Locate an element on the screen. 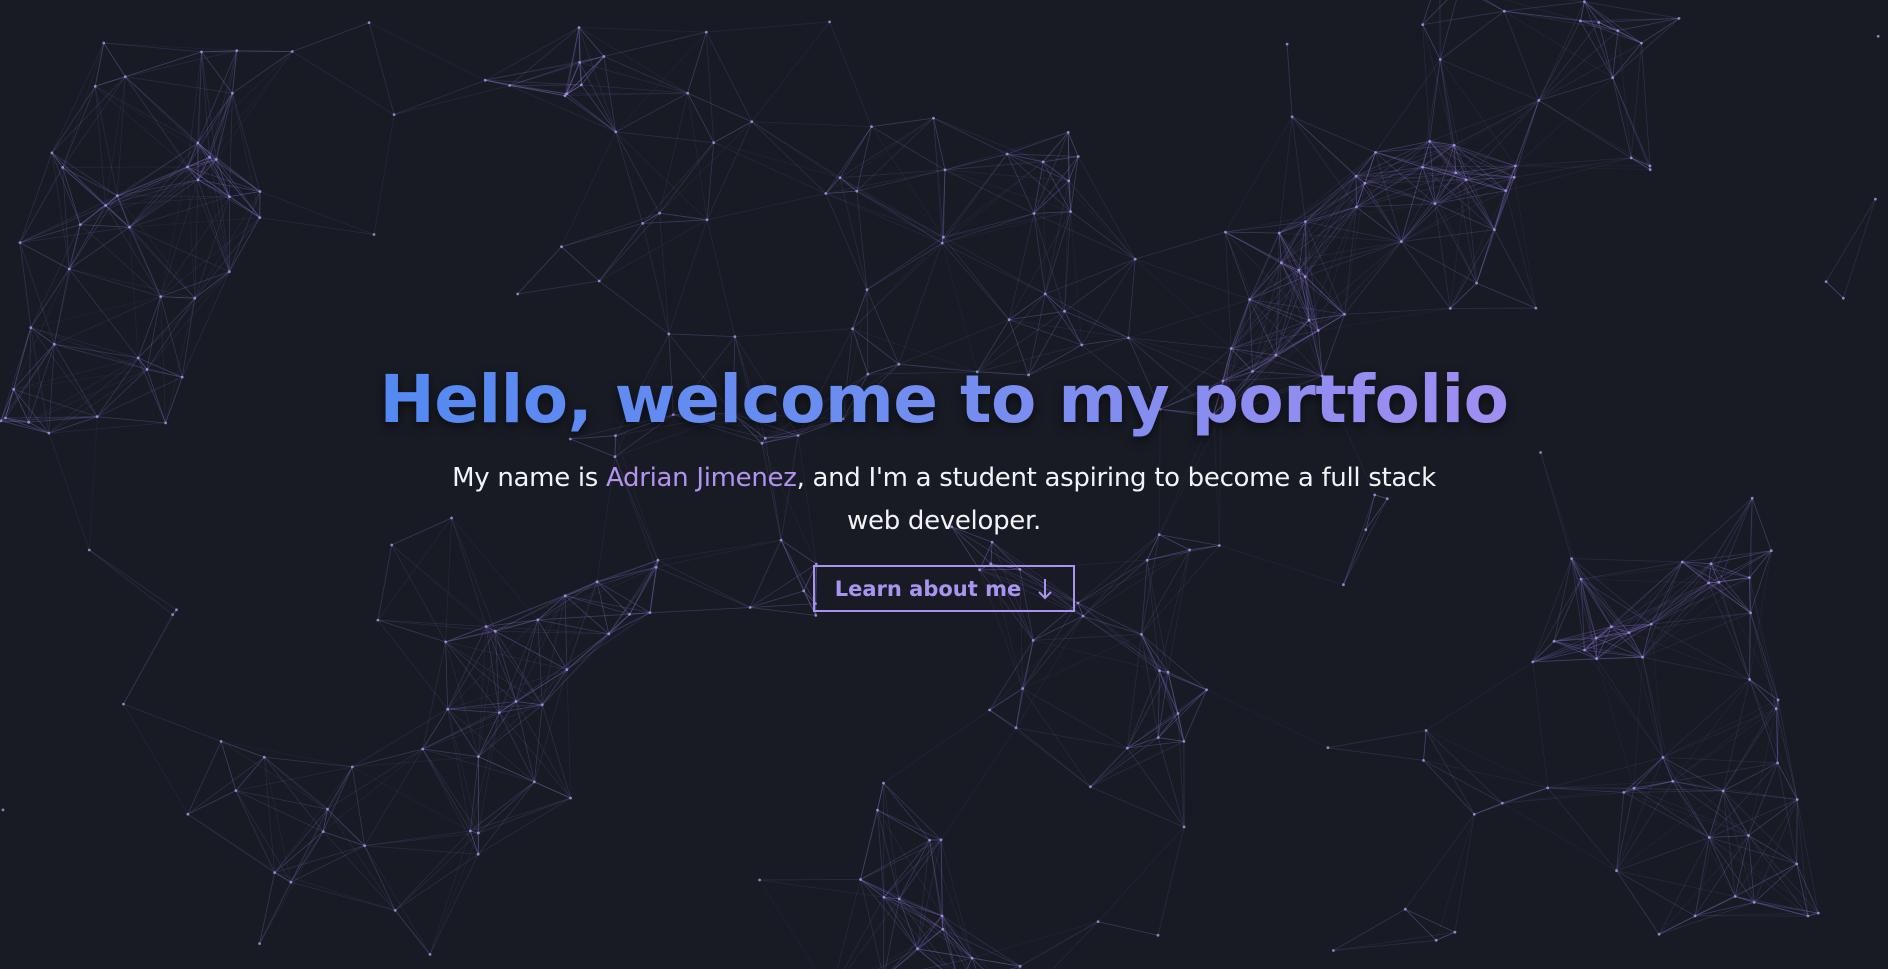 The image size is (1888, 969). learn-about-me-label: Learn about me is located at coordinates (928, 588).